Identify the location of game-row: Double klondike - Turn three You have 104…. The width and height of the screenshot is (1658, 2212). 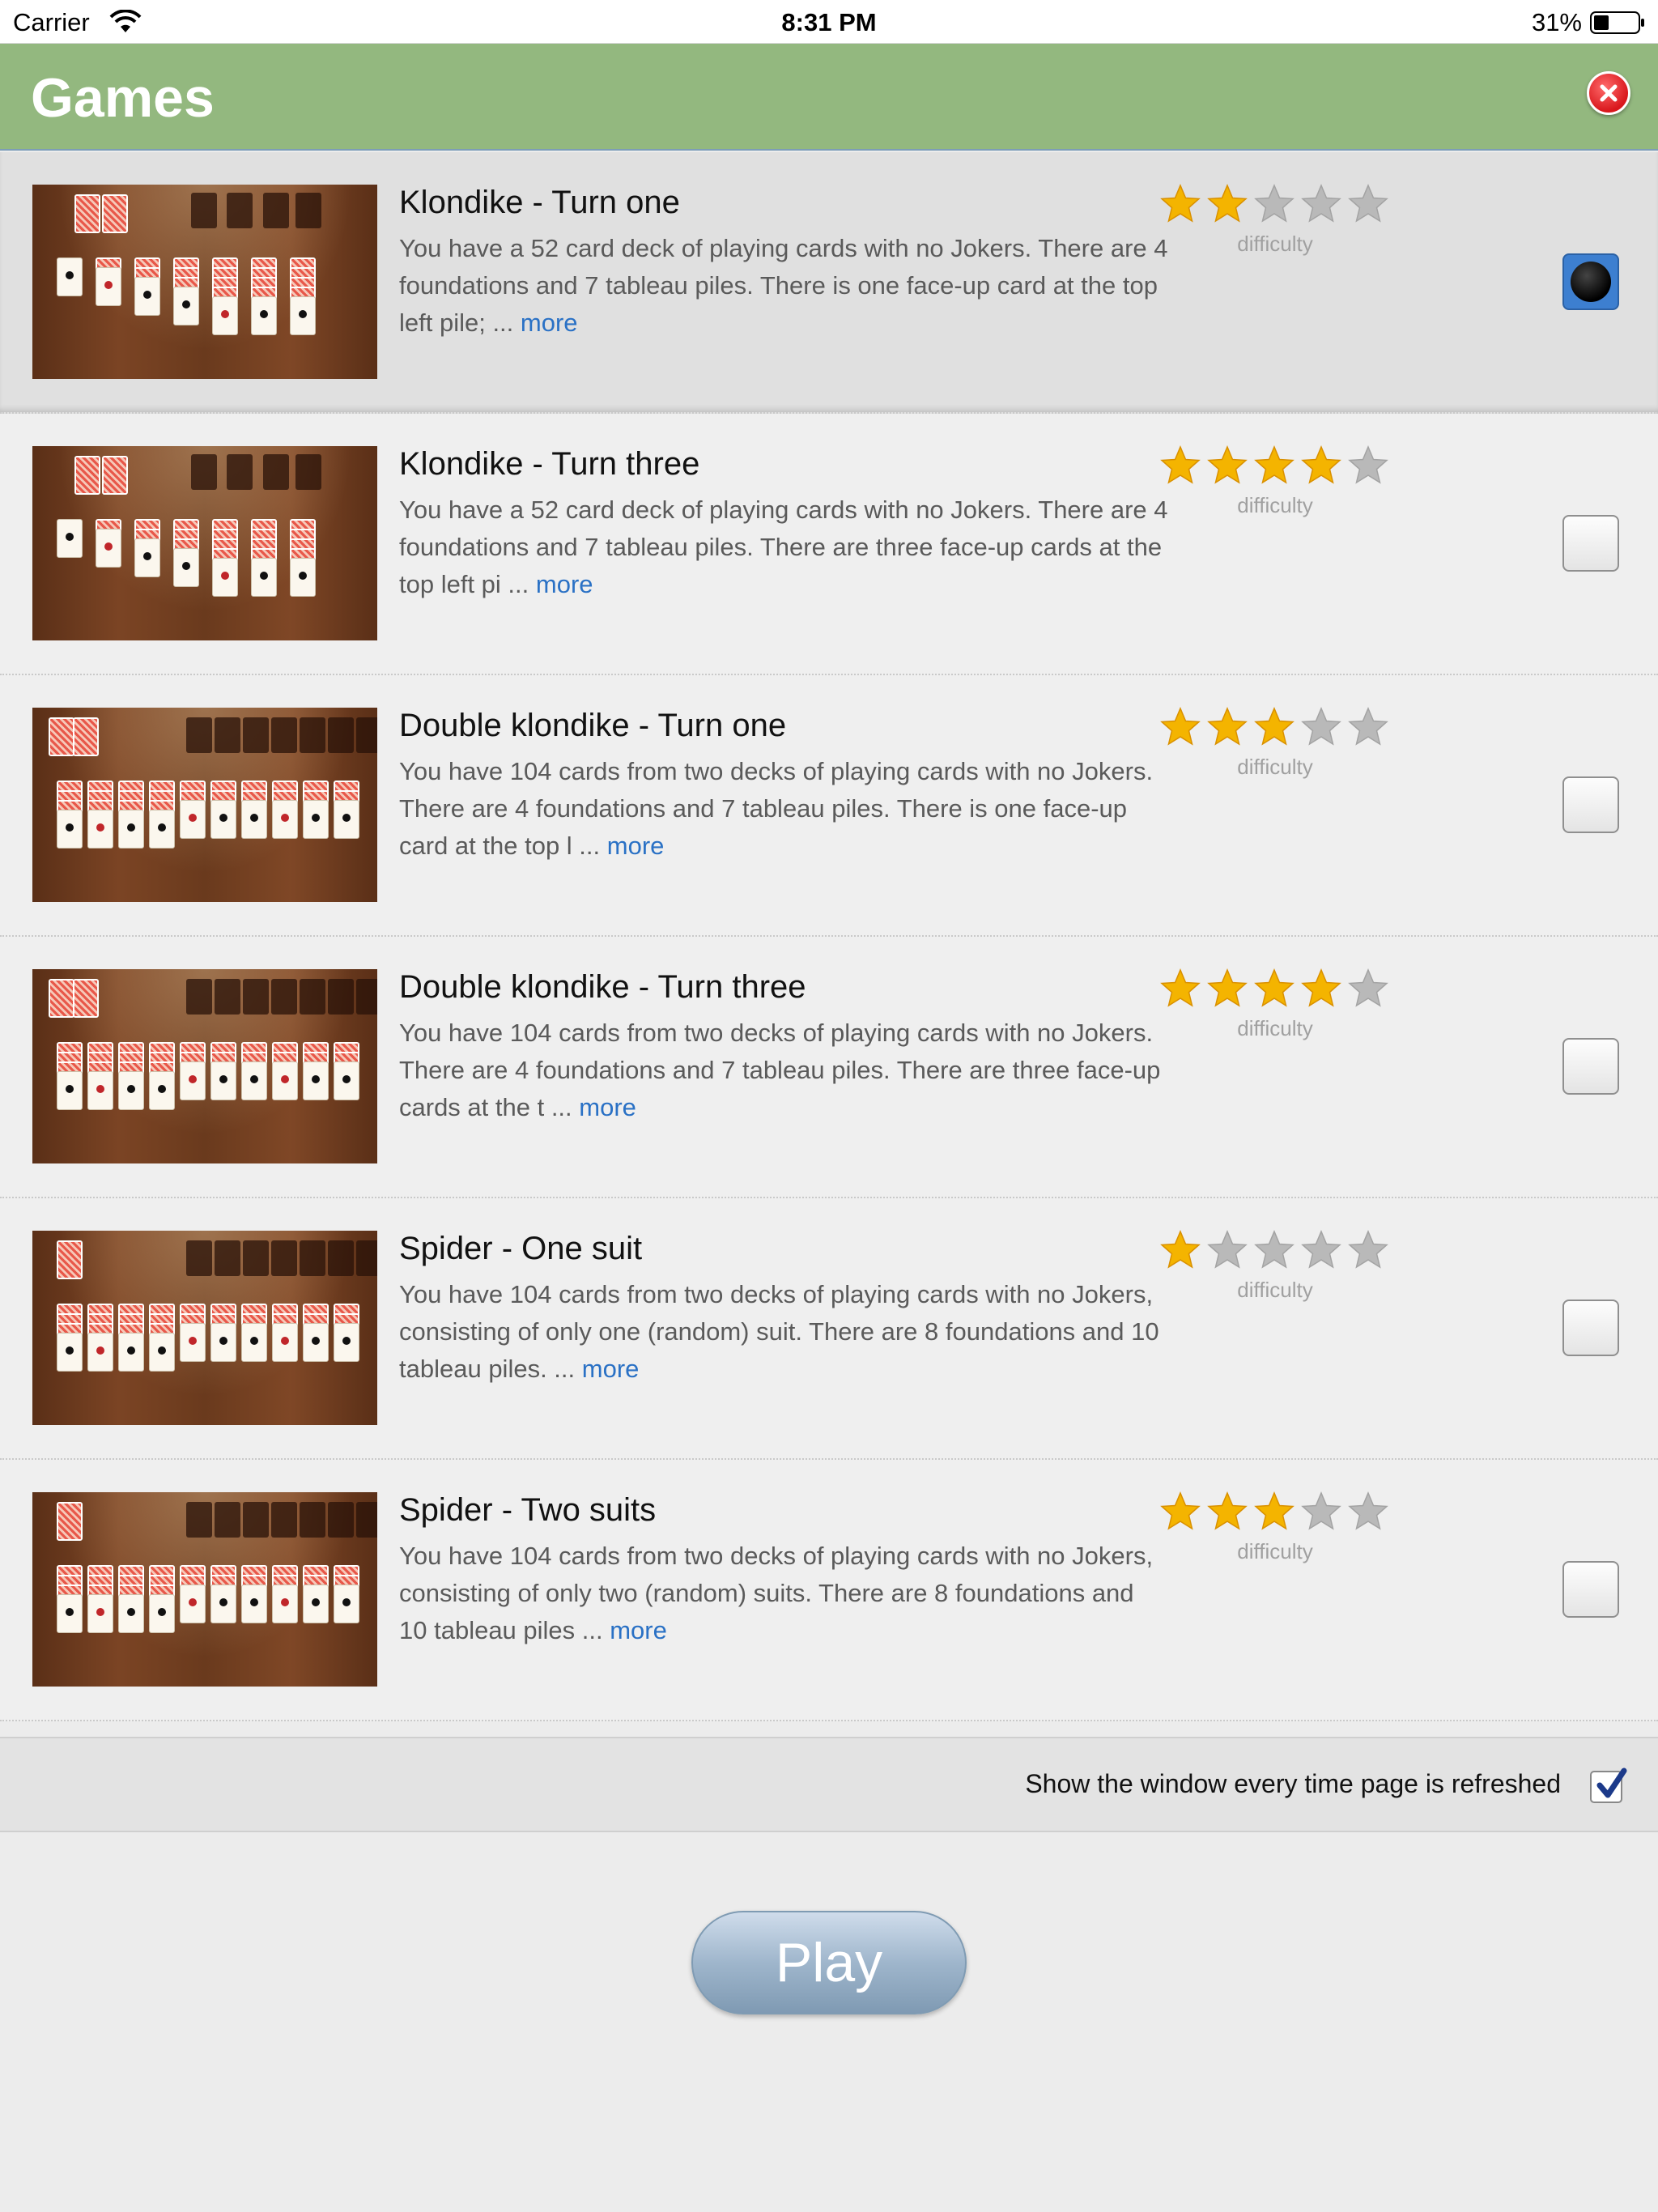
(829, 1068).